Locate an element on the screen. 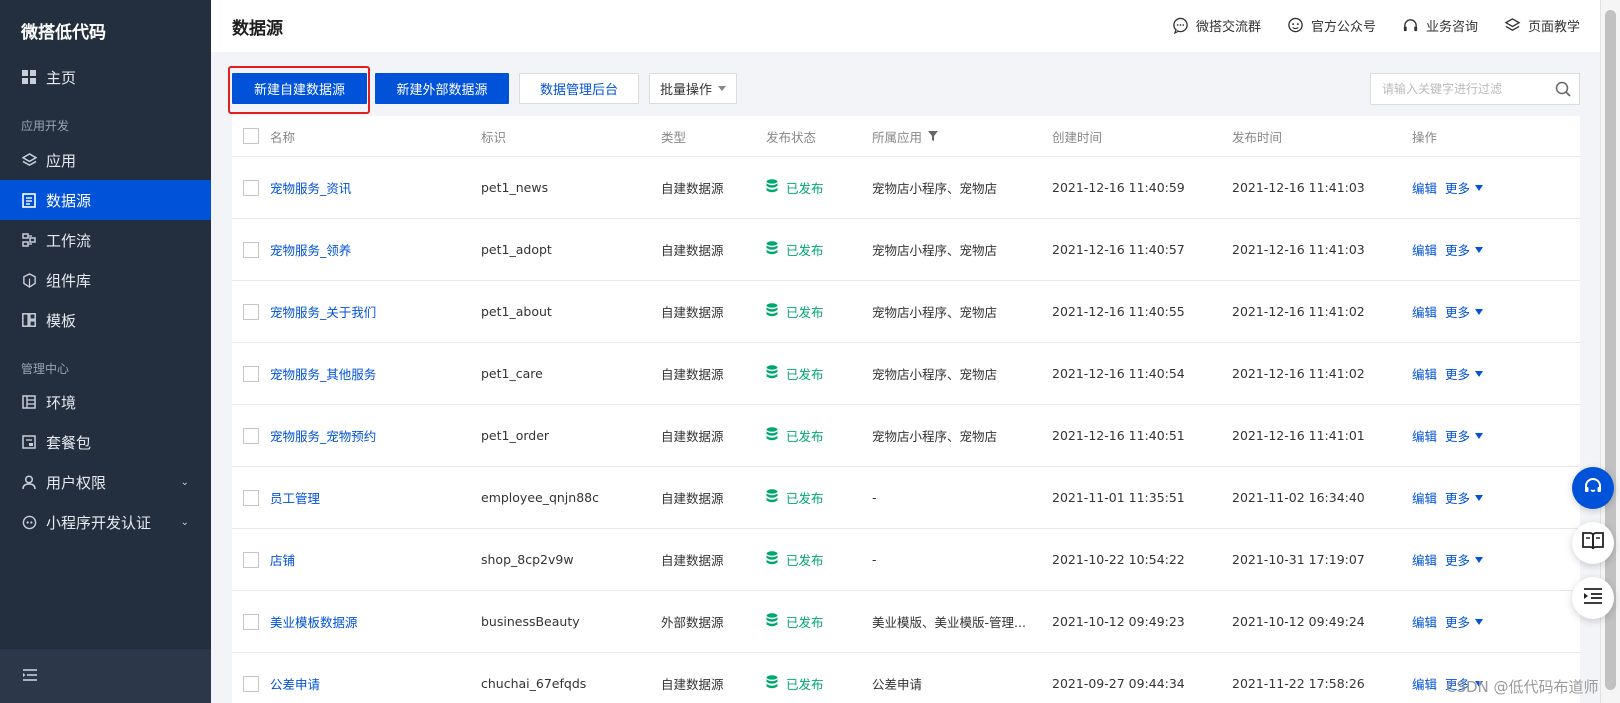 This screenshot has height=703, width=1620. brand-logo: 微搭低代码 is located at coordinates (105, 28).